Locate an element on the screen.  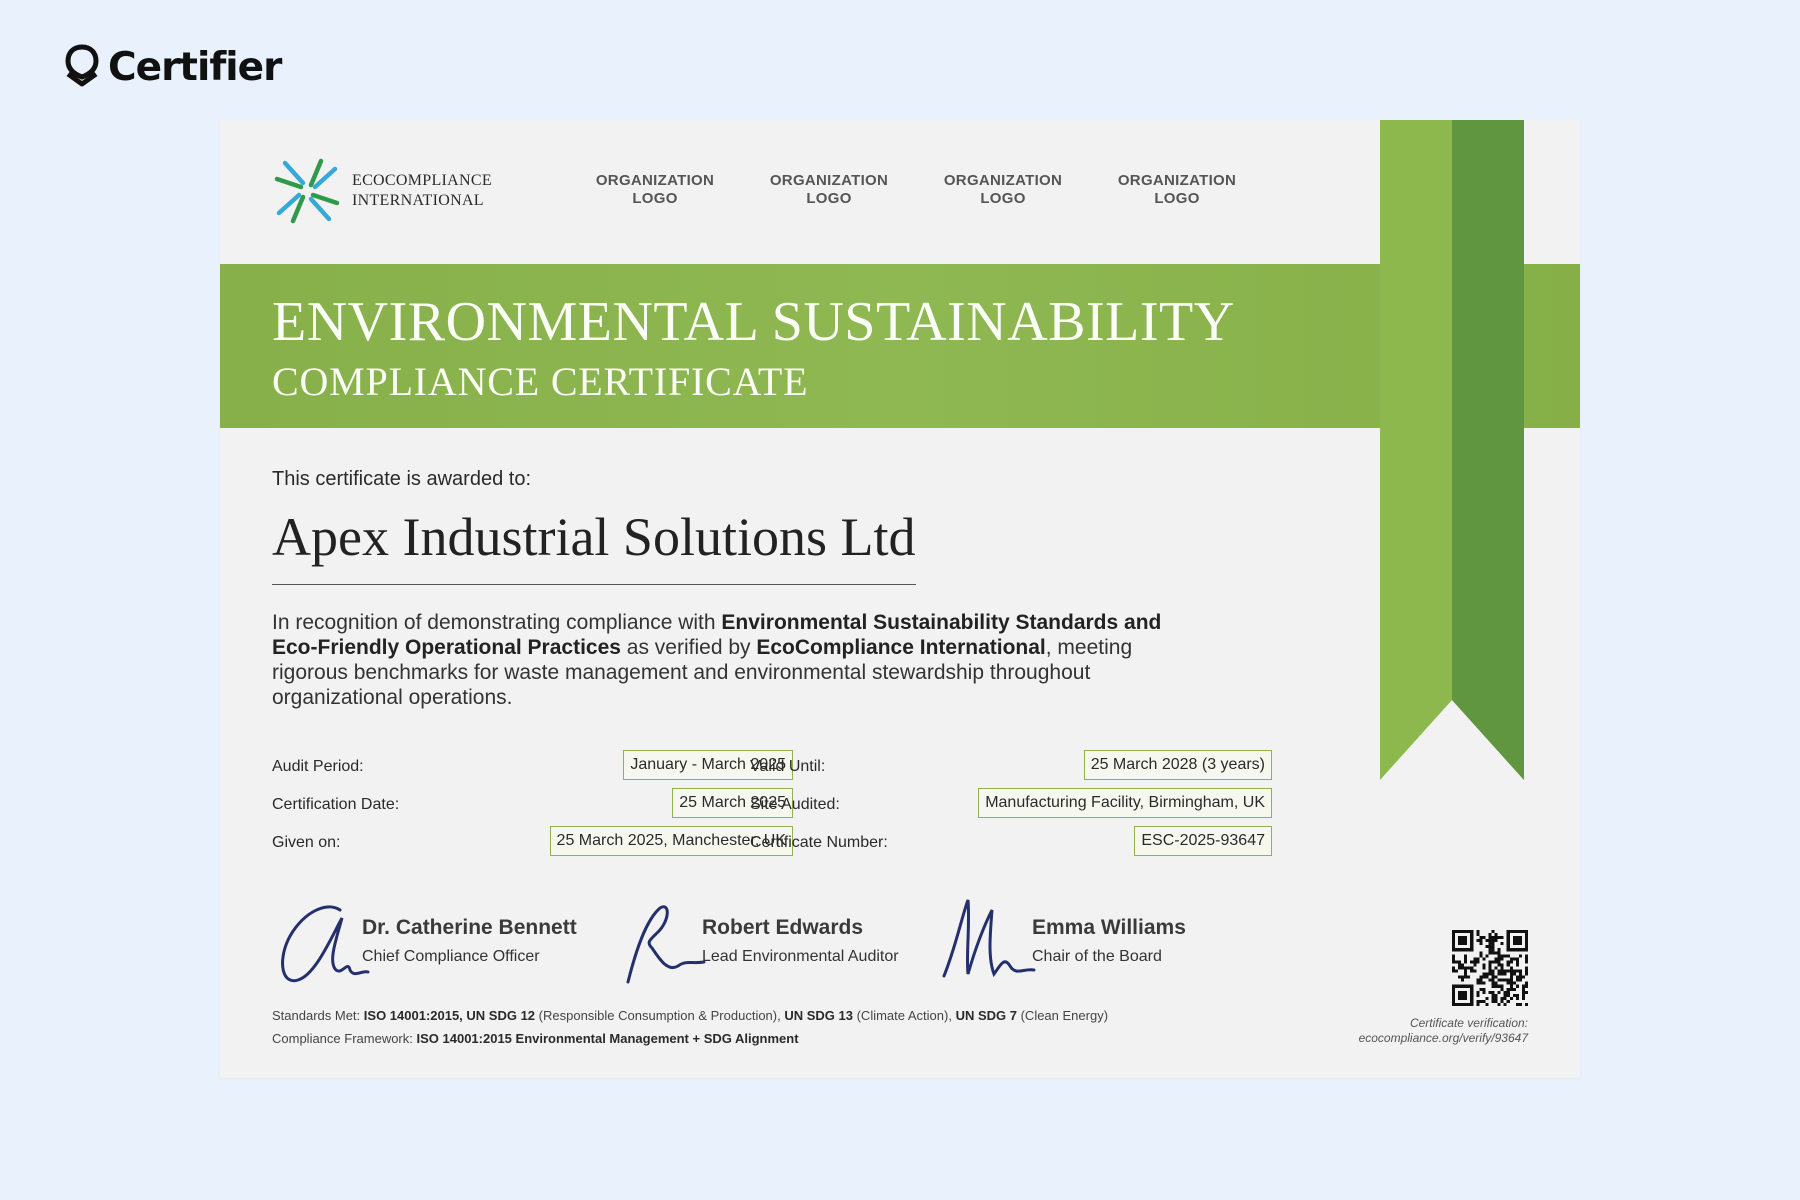
standard-3-note: (Clean Energy) is located at coordinates (1062, 1015).